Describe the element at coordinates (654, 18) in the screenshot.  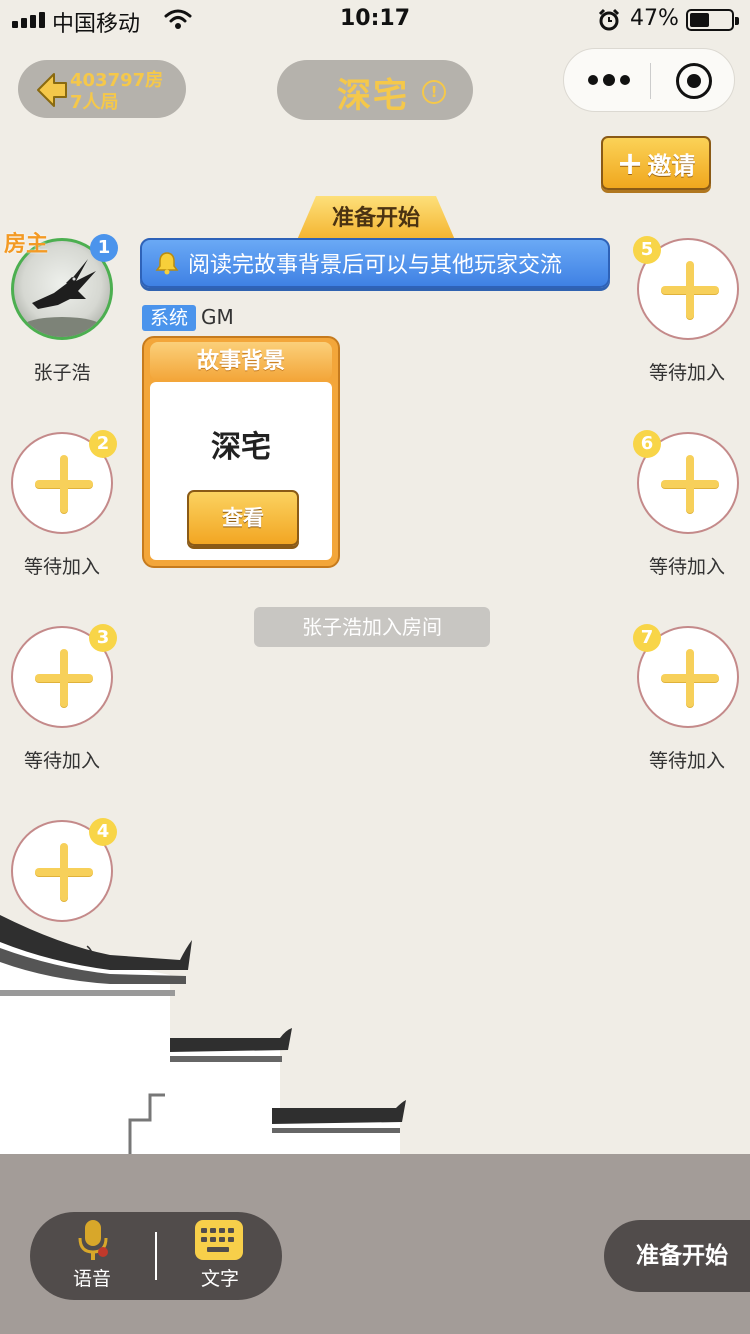
I see `battery-percent: 47%` at that location.